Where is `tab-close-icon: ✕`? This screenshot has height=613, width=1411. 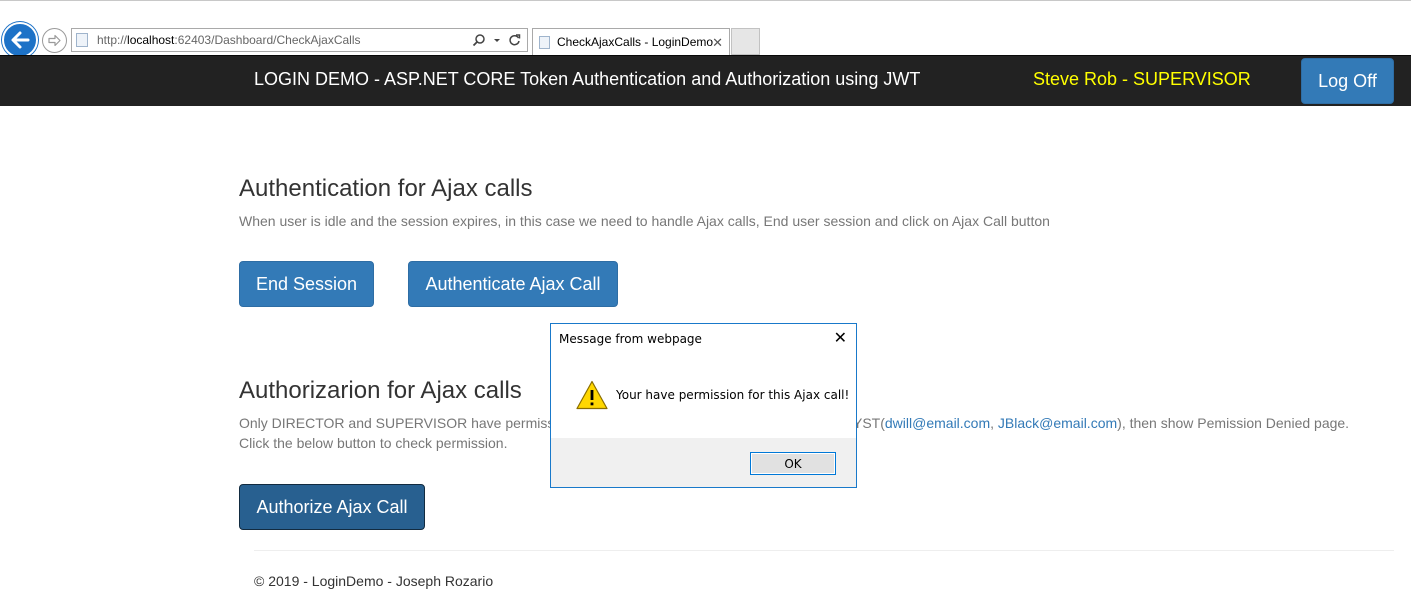
tab-close-icon: ✕ is located at coordinates (717, 43).